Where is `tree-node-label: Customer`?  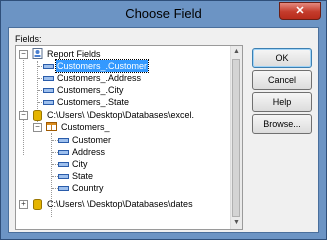
tree-node-label: Customer is located at coordinates (92, 140).